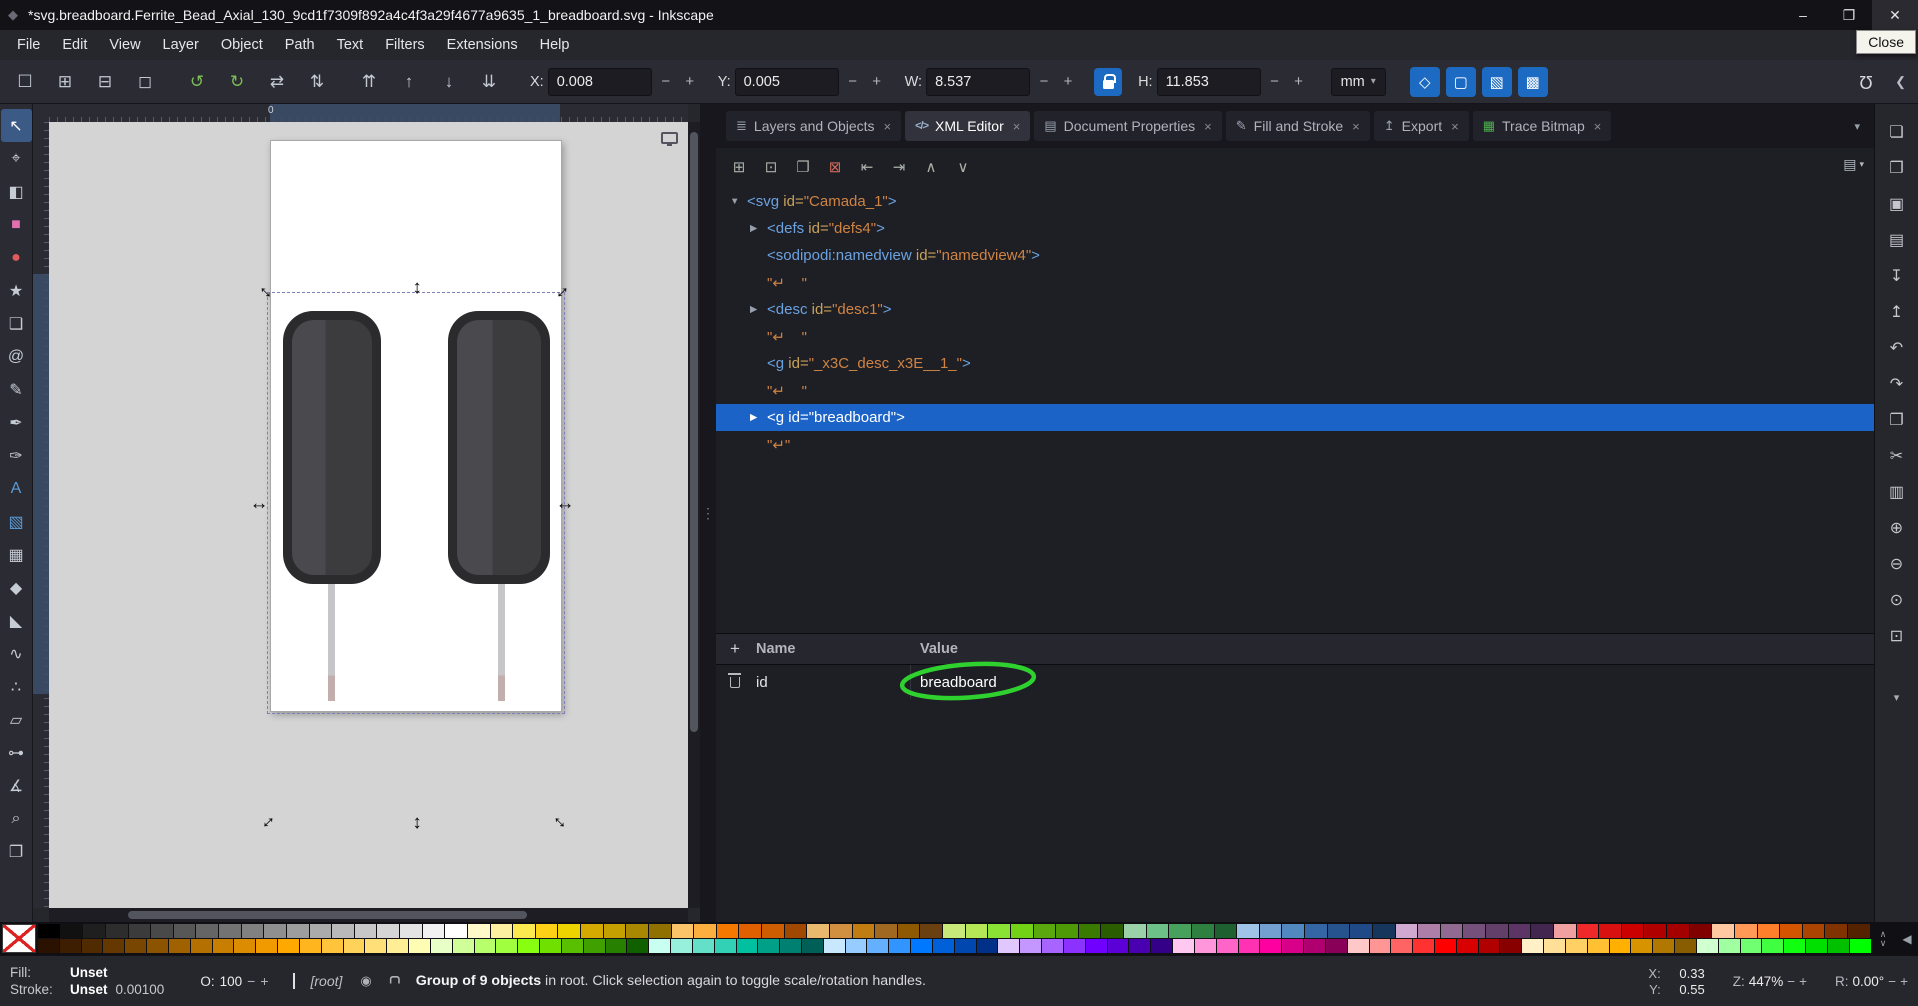  What do you see at coordinates (16, 818) in the screenshot?
I see `zoom-tool: ⌕` at bounding box center [16, 818].